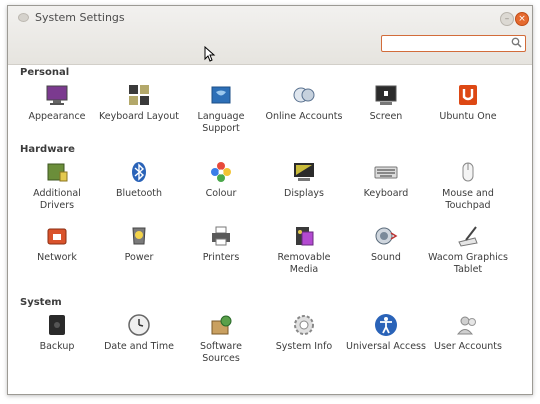 The image size is (540, 404). I want to click on item-universal-access: Universal Access, so click(386, 333).